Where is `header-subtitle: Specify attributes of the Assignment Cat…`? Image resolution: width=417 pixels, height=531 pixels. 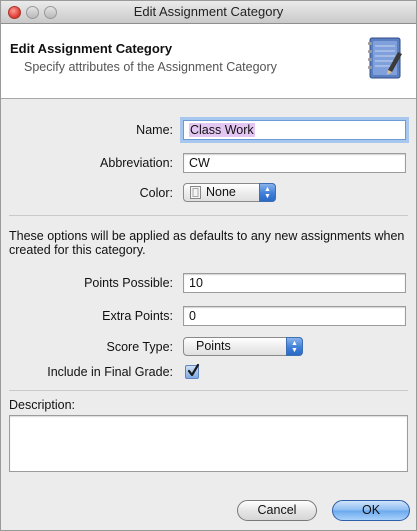
header-subtitle: Specify attributes of the Assignment Cat… is located at coordinates (150, 67).